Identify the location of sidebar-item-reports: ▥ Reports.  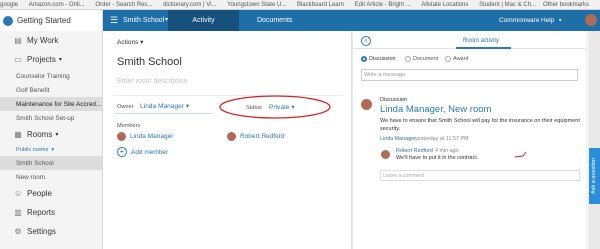
(51, 212).